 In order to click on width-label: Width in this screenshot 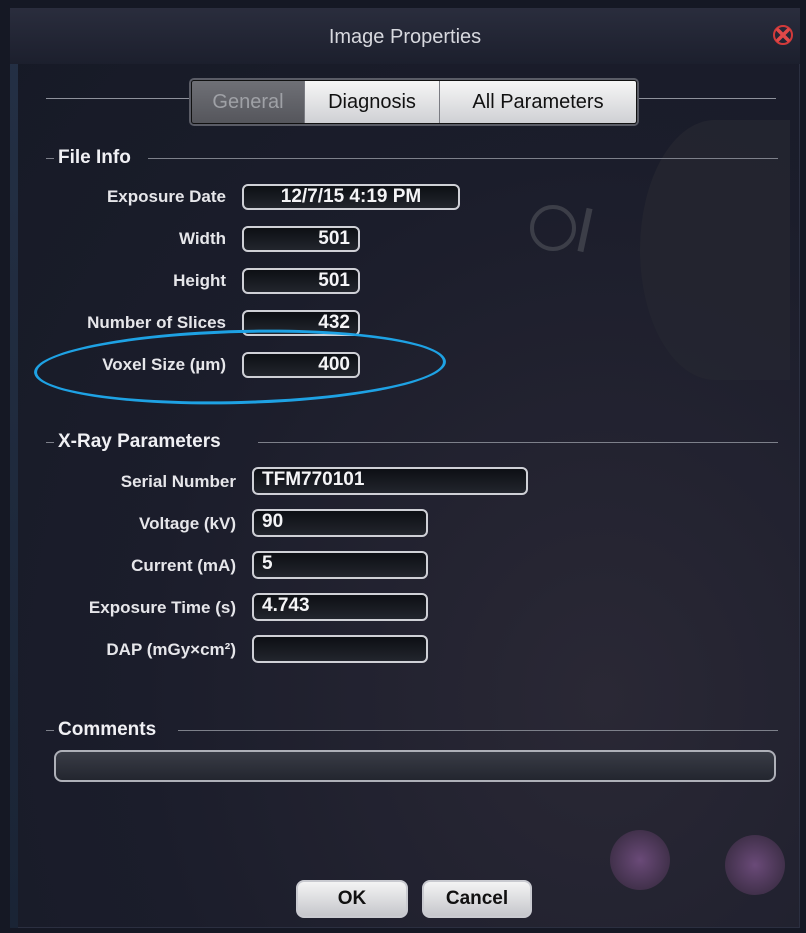, I will do `click(202, 238)`.